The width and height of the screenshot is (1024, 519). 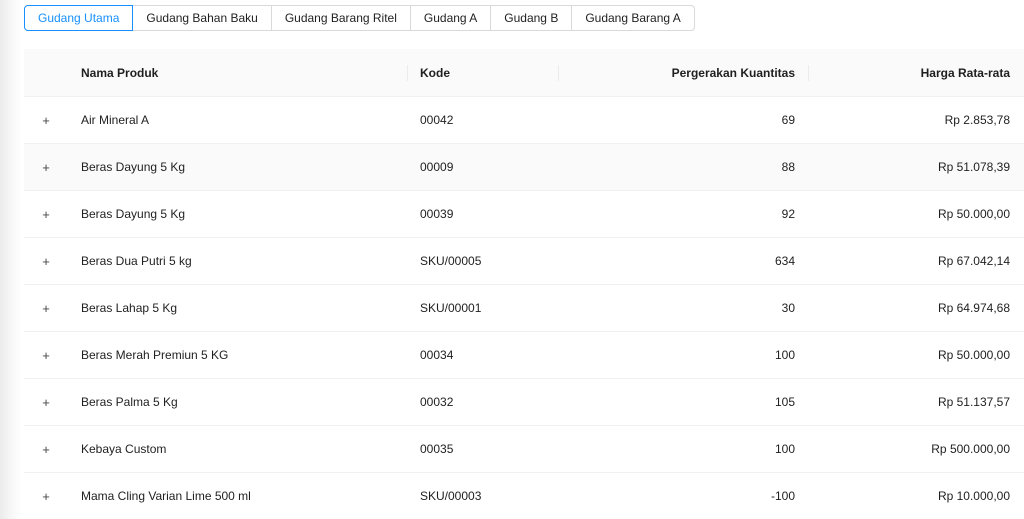 I want to click on product-name: Kebaya Custom, so click(x=124, y=449).